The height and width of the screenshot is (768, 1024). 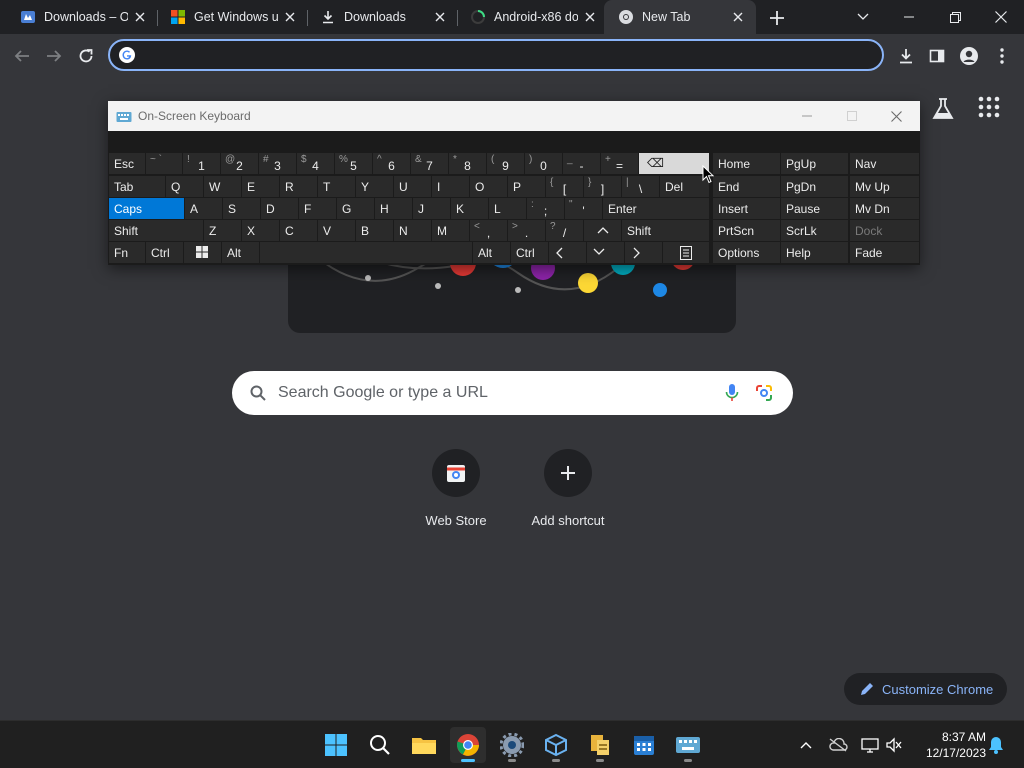 What do you see at coordinates (746, 230) in the screenshot?
I see `key-prtscn: PrtScn` at bounding box center [746, 230].